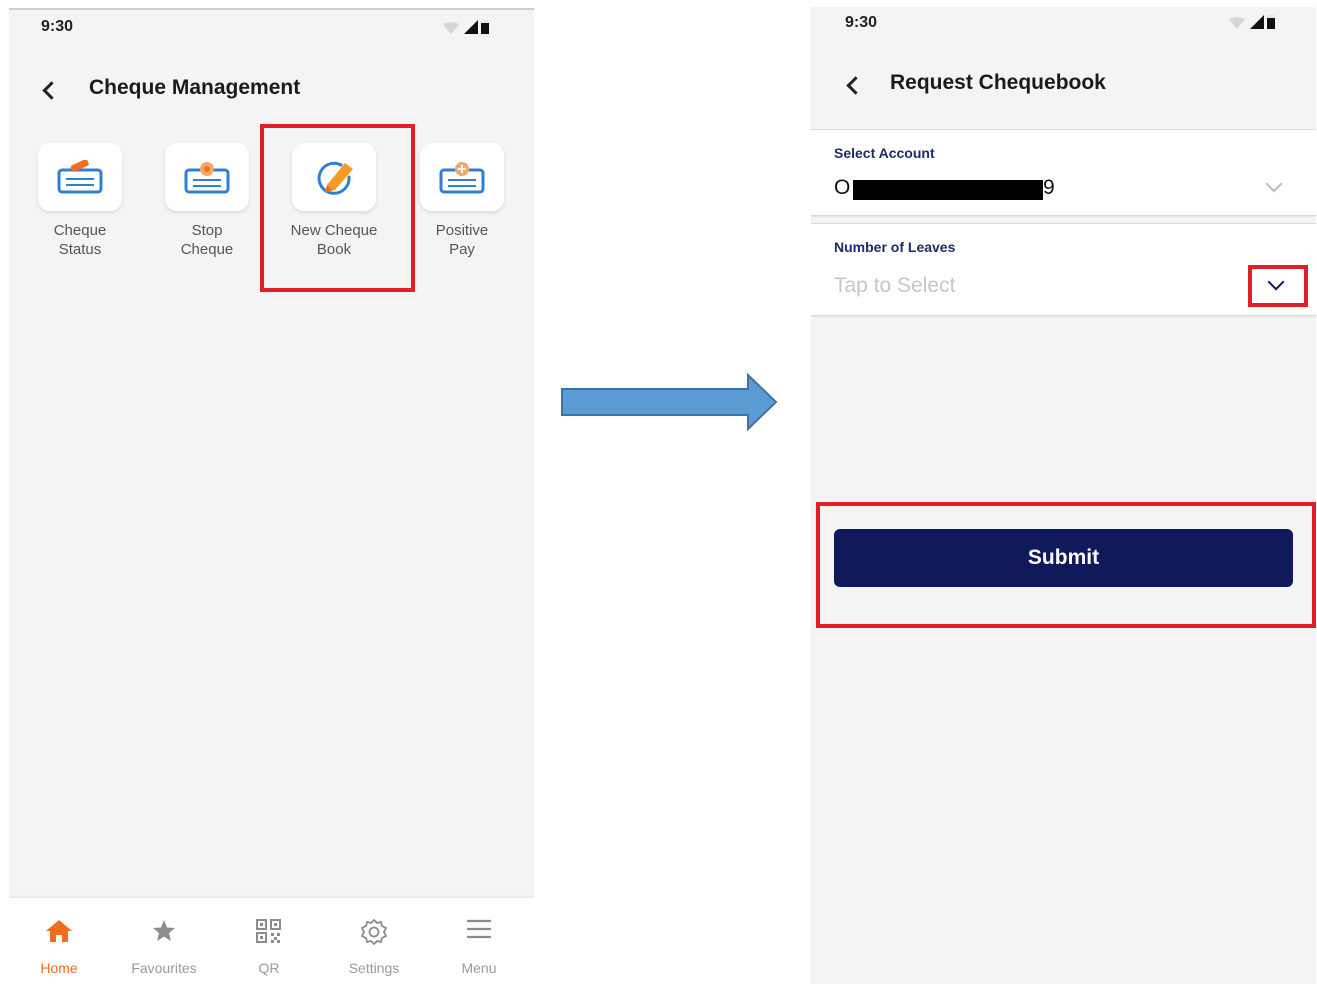 The width and height of the screenshot is (1317, 986). I want to click on cheque-stop-icon, so click(207, 178).